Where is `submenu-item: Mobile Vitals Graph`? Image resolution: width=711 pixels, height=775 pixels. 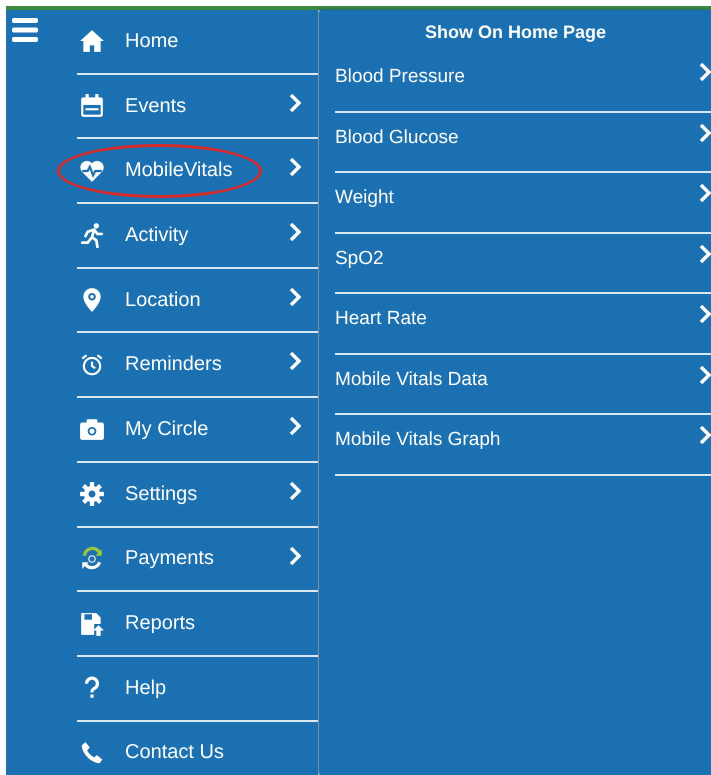 submenu-item: Mobile Vitals Graph is located at coordinates (523, 445).